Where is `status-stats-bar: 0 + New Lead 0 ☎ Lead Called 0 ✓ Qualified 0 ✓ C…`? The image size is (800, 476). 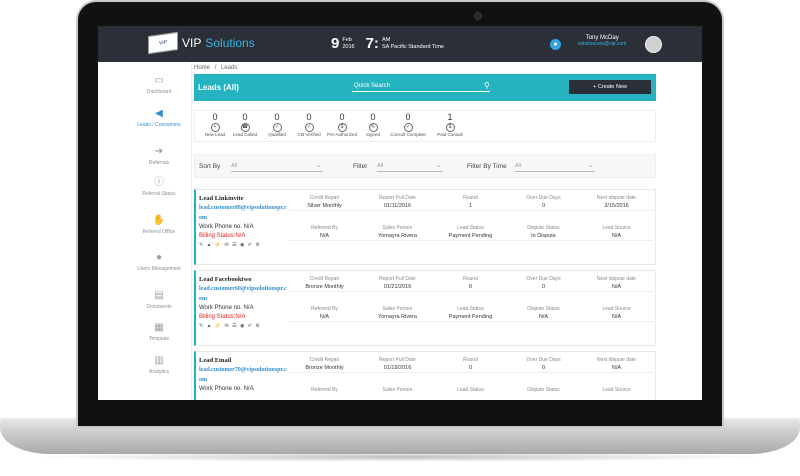
status-stats-bar: 0 + New Lead 0 ☎ Lead Called 0 ✓ Qualified 0 ✓ C… is located at coordinates (425, 126).